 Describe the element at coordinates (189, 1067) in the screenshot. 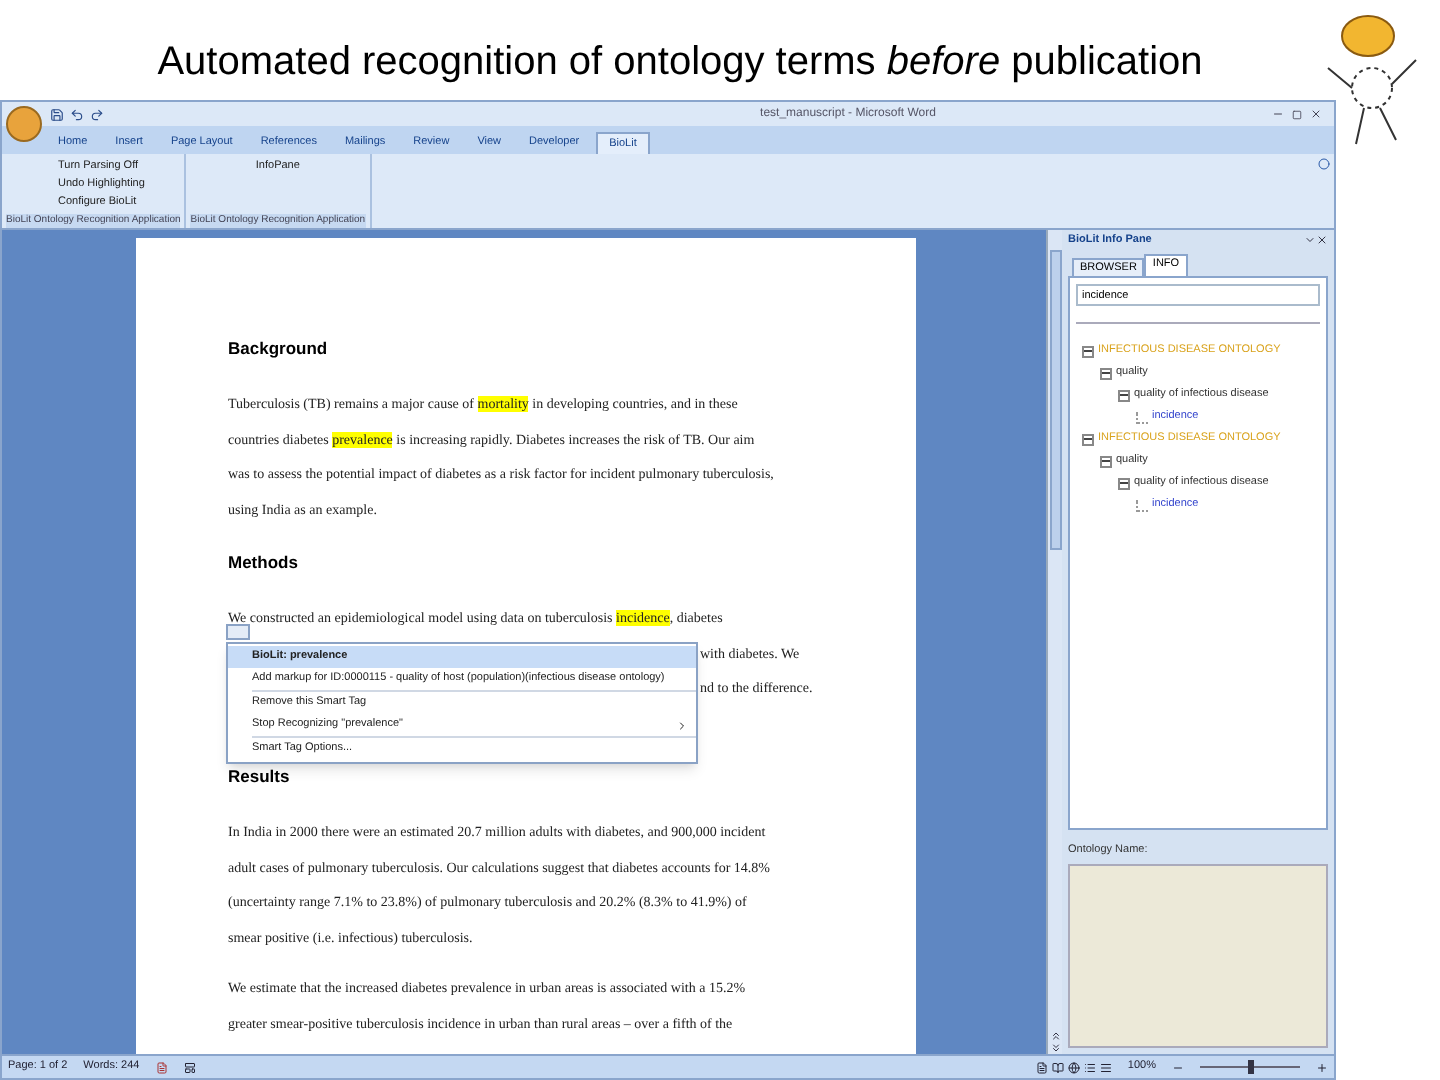

I see `macro-icon` at that location.